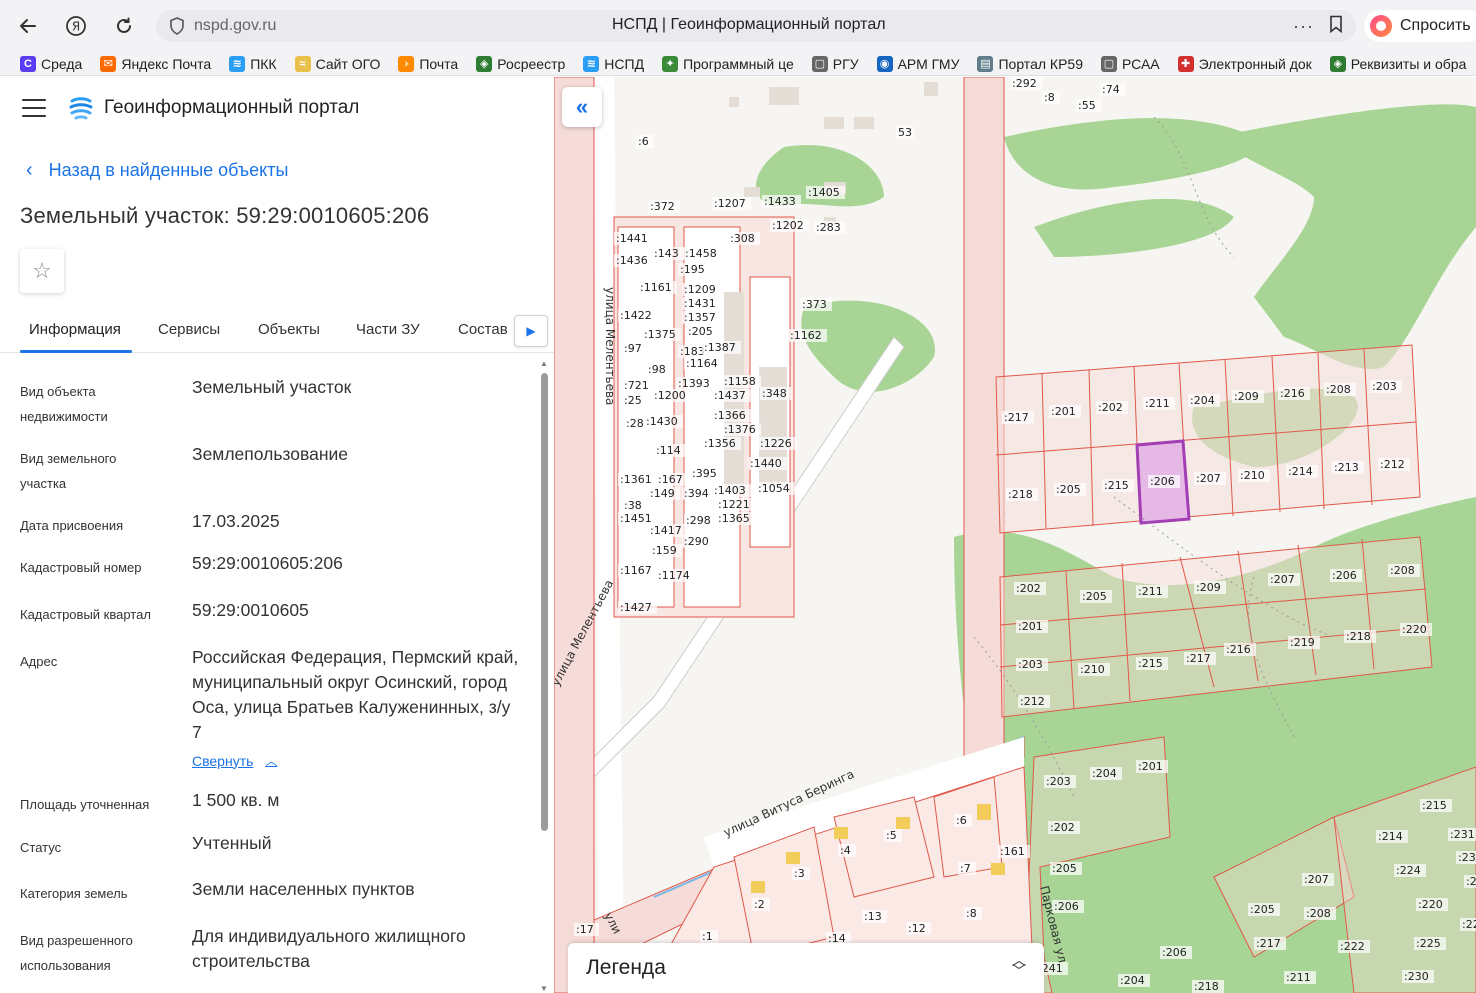 This screenshot has height=993, width=1476. Describe the element at coordinates (774, 488) in the screenshot. I see `svg-text: :1054` at that location.